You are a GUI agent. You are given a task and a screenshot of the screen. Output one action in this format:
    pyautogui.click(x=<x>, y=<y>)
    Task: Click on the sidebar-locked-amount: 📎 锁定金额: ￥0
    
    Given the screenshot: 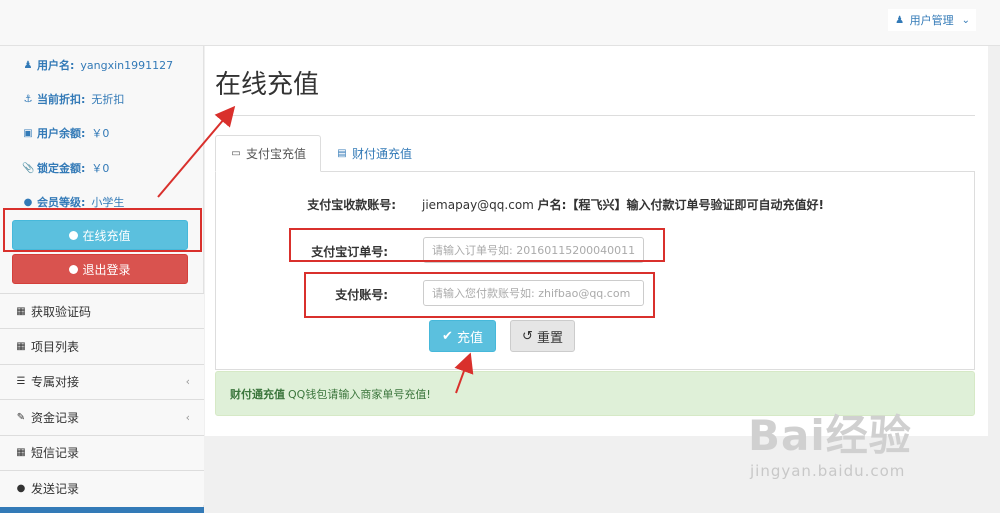 What is the action you would take?
    pyautogui.click(x=66, y=168)
    